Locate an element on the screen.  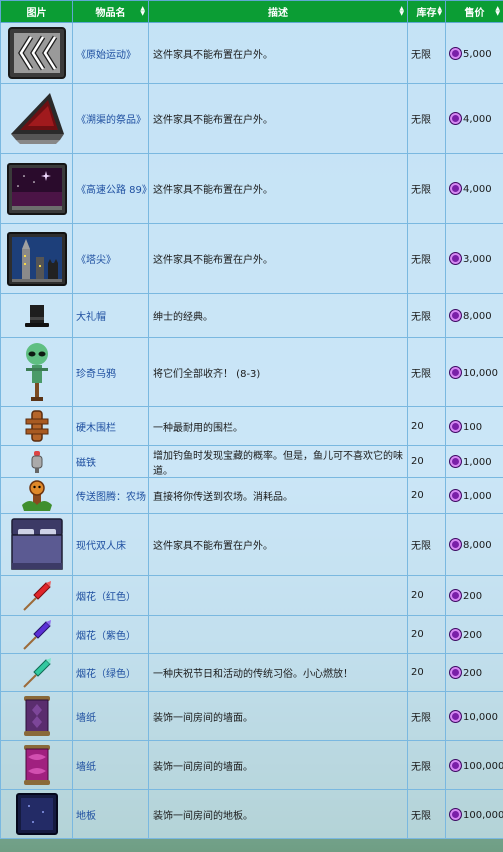
item-name: 《塔尖》 is located at coordinates (110, 258).